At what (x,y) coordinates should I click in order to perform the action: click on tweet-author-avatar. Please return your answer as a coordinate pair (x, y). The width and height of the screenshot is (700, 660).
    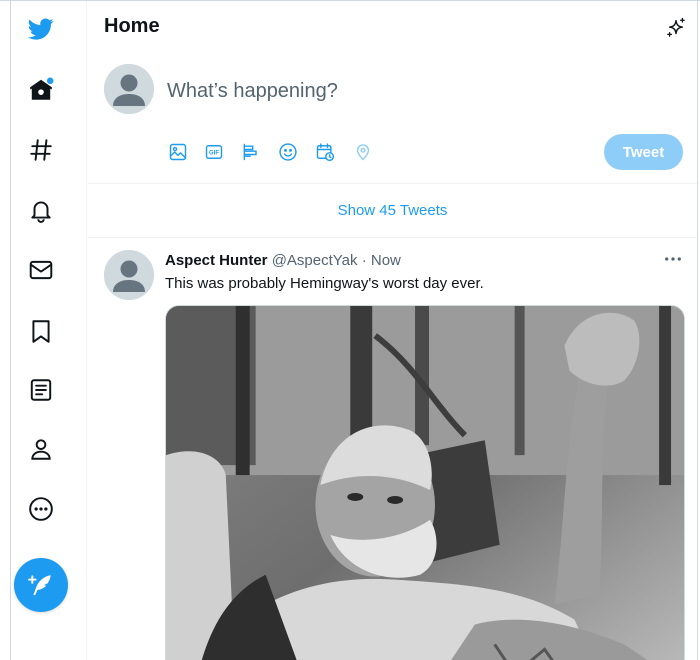
    Looking at the image, I should click on (129, 275).